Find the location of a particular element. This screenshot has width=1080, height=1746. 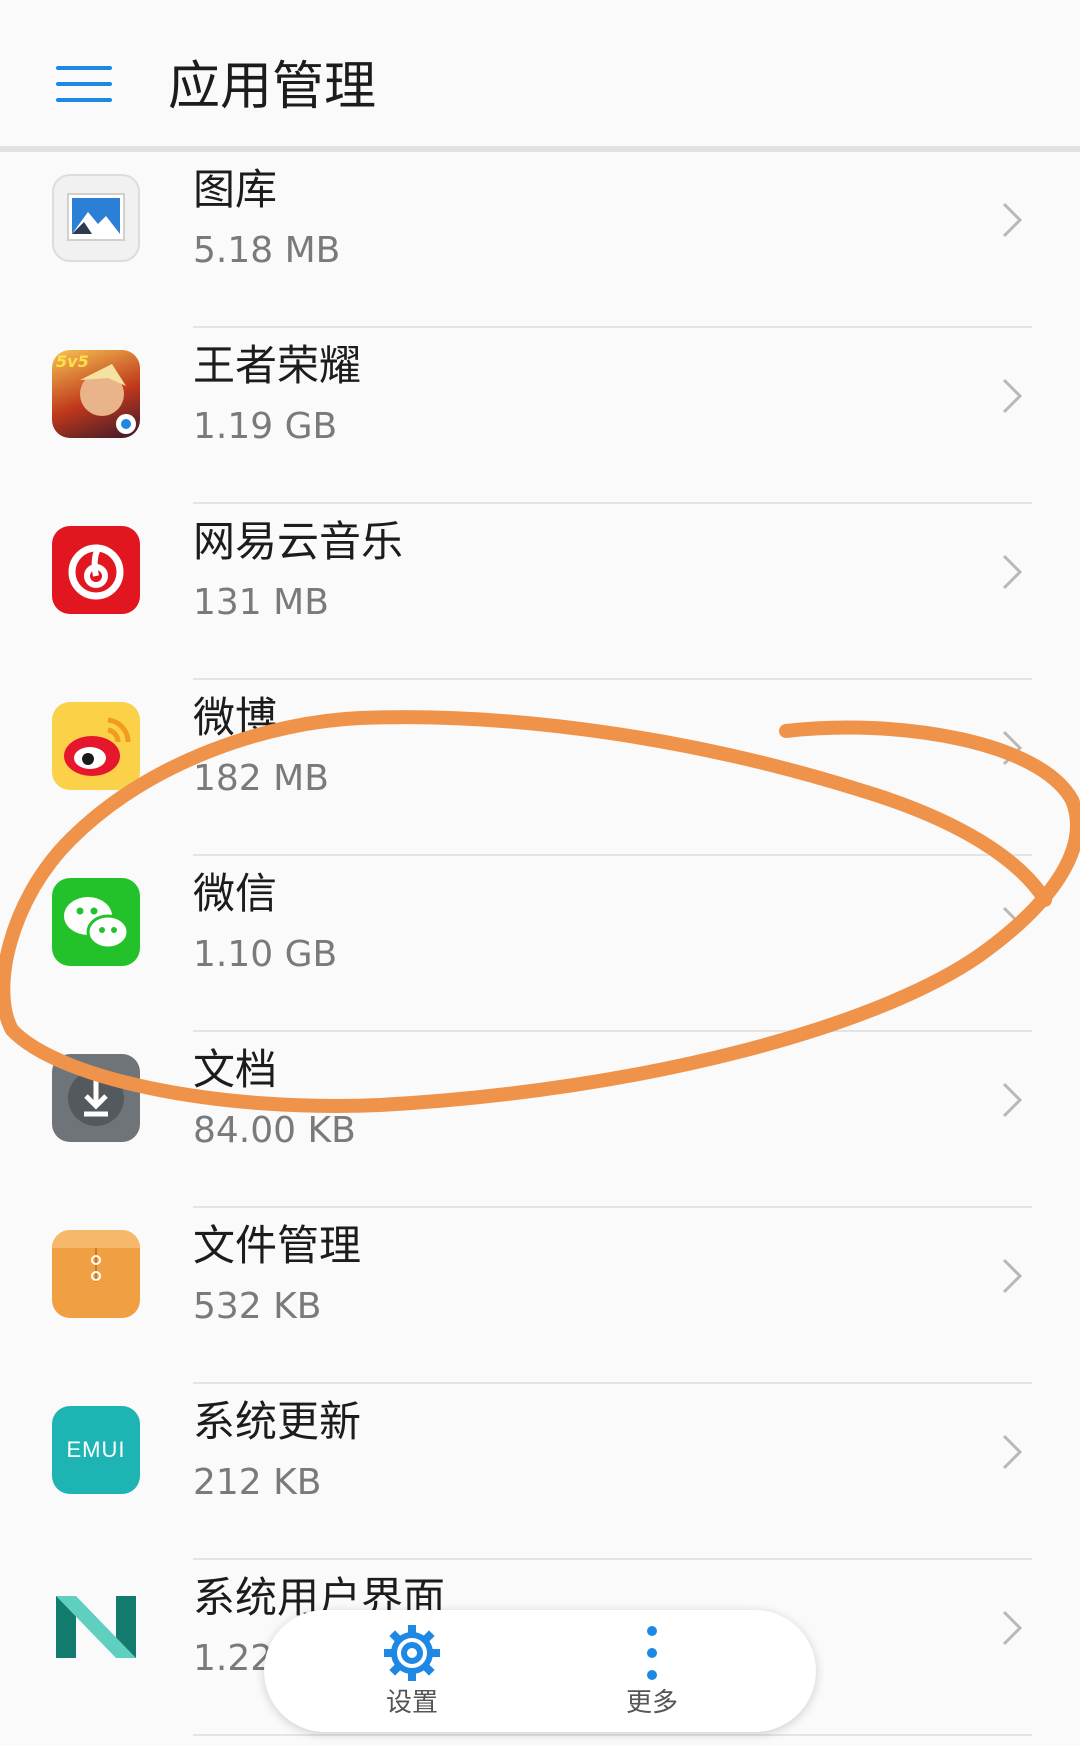

more-button: 更多 is located at coordinates (652, 1672).